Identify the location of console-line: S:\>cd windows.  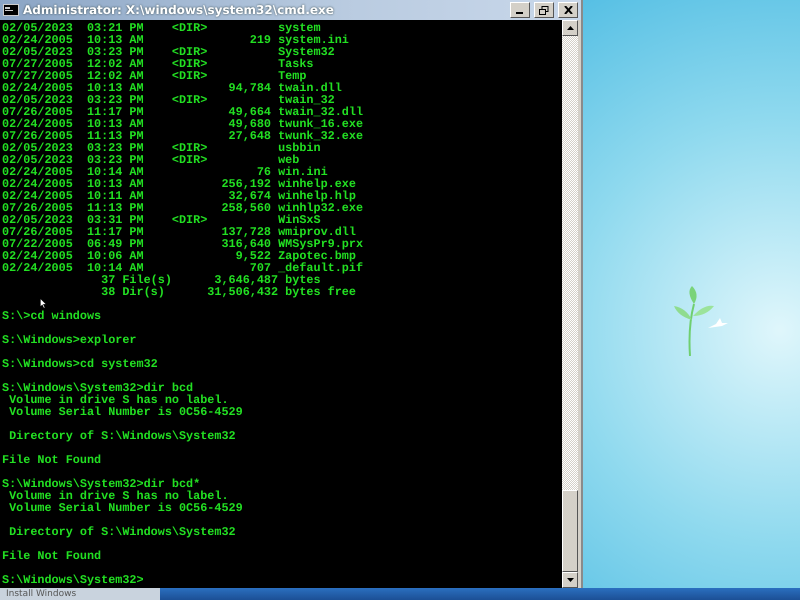
(51, 315).